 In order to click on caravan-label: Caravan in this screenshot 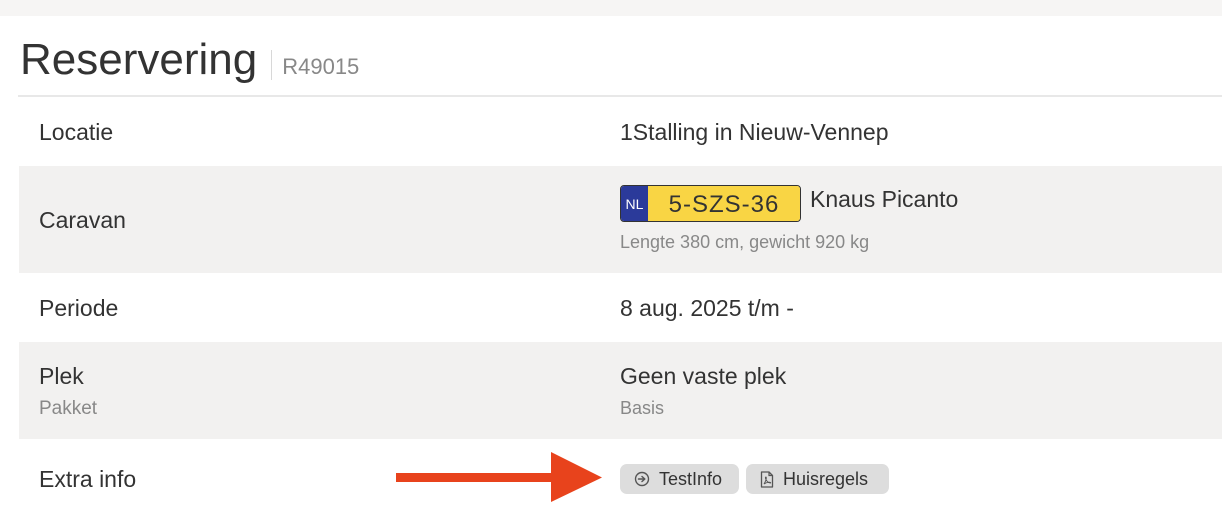, I will do `click(82, 220)`.